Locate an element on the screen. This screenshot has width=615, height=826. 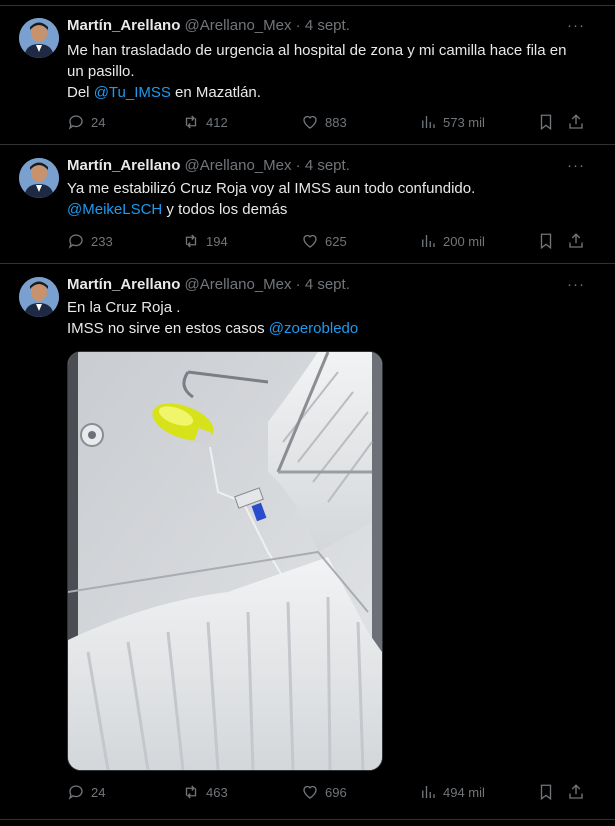
mention-link: @zoerobledo is located at coordinates (313, 328).